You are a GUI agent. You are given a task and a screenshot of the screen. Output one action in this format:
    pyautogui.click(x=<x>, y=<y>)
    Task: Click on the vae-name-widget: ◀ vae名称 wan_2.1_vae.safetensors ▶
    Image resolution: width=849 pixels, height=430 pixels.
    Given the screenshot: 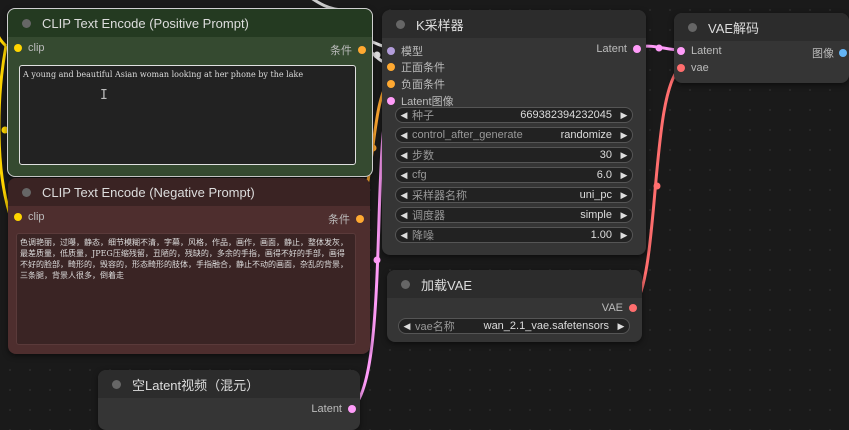 What is the action you would take?
    pyautogui.click(x=514, y=326)
    